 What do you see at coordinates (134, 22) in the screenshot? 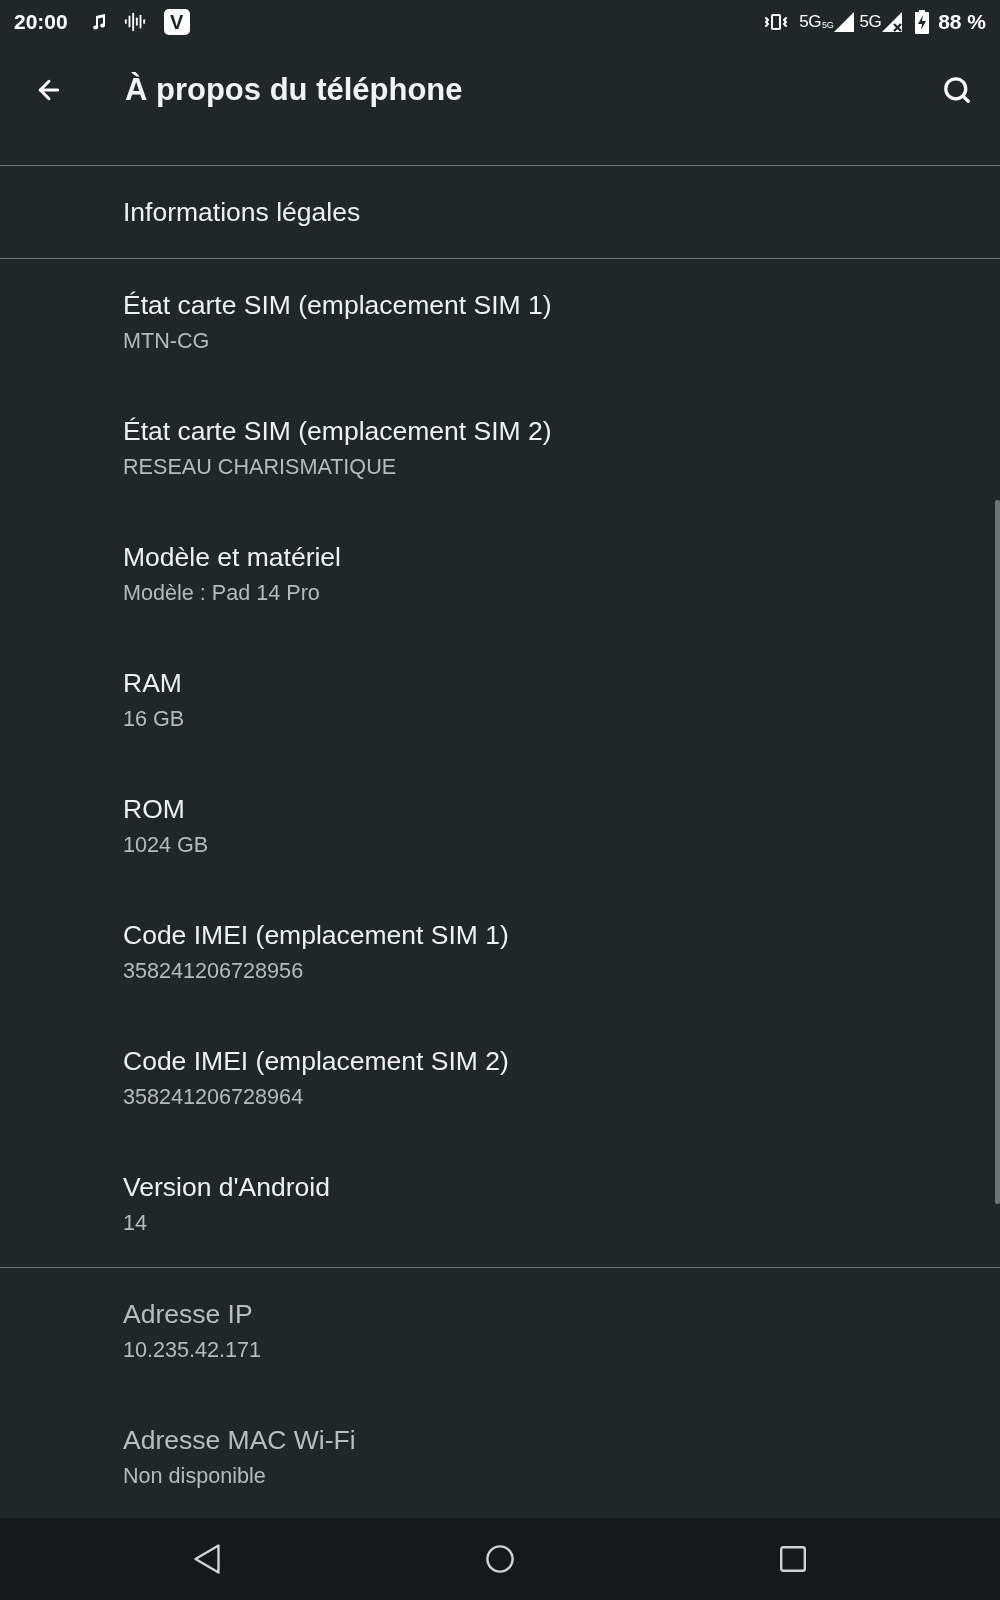
I see `sound-wave-icon` at bounding box center [134, 22].